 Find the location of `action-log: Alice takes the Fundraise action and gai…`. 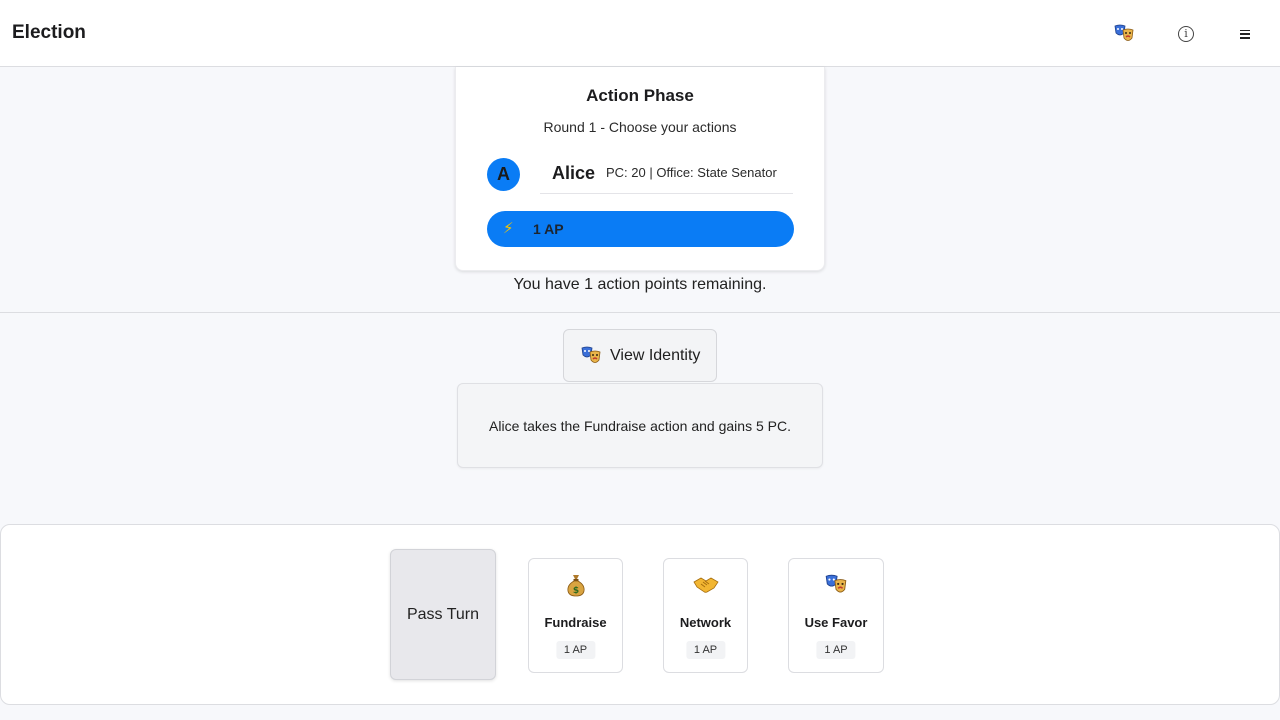

action-log: Alice takes the Fundraise action and gai… is located at coordinates (640, 425).